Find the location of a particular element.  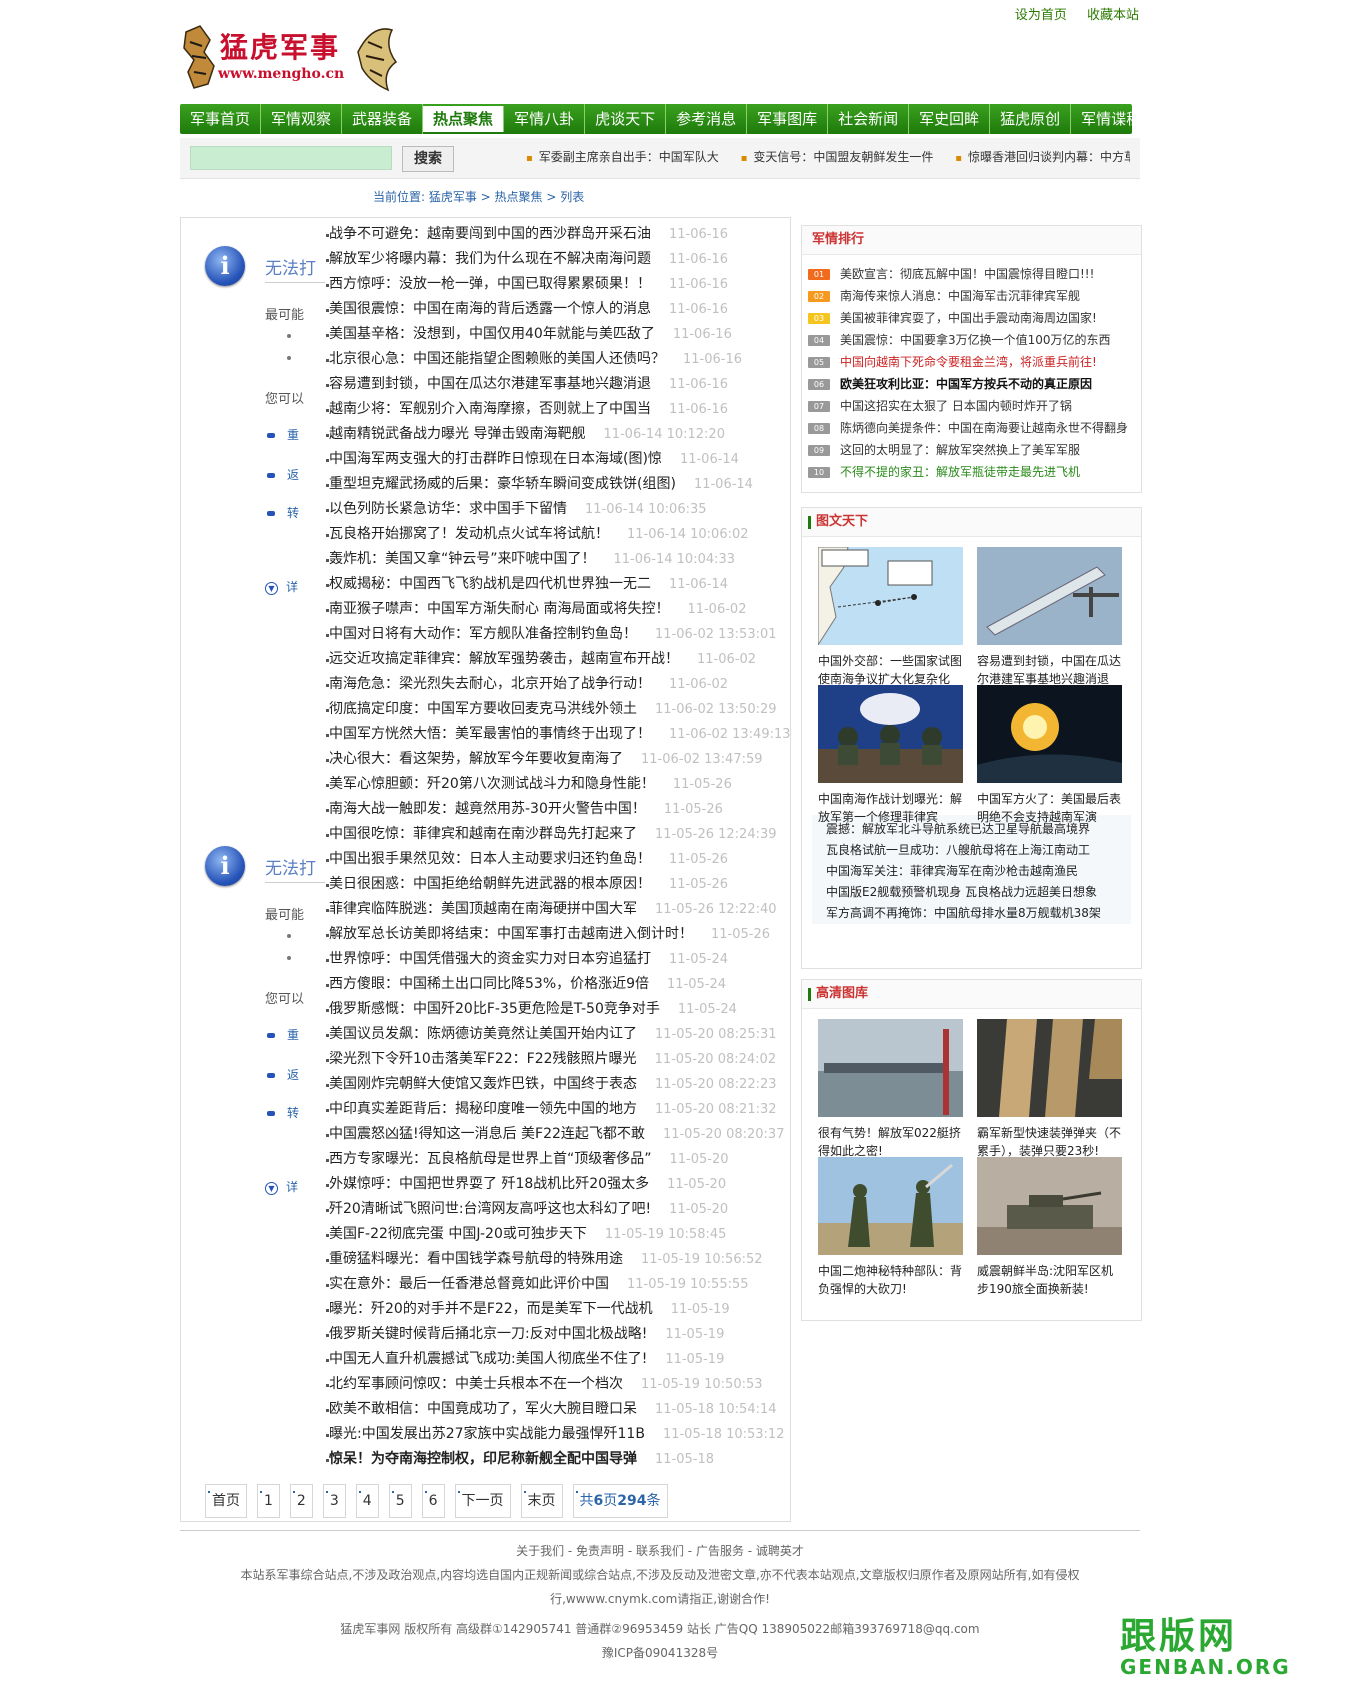

ranking-item: 03 美国被菲律宾耍了，中国出手震动南海周边国家! is located at coordinates (969, 318).